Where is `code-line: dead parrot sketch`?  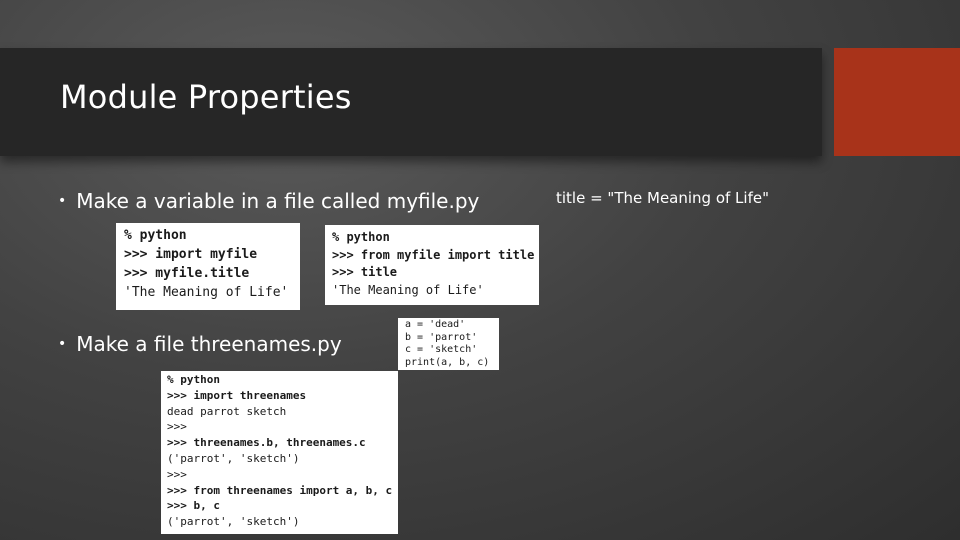 code-line: dead parrot sketch is located at coordinates (227, 411).